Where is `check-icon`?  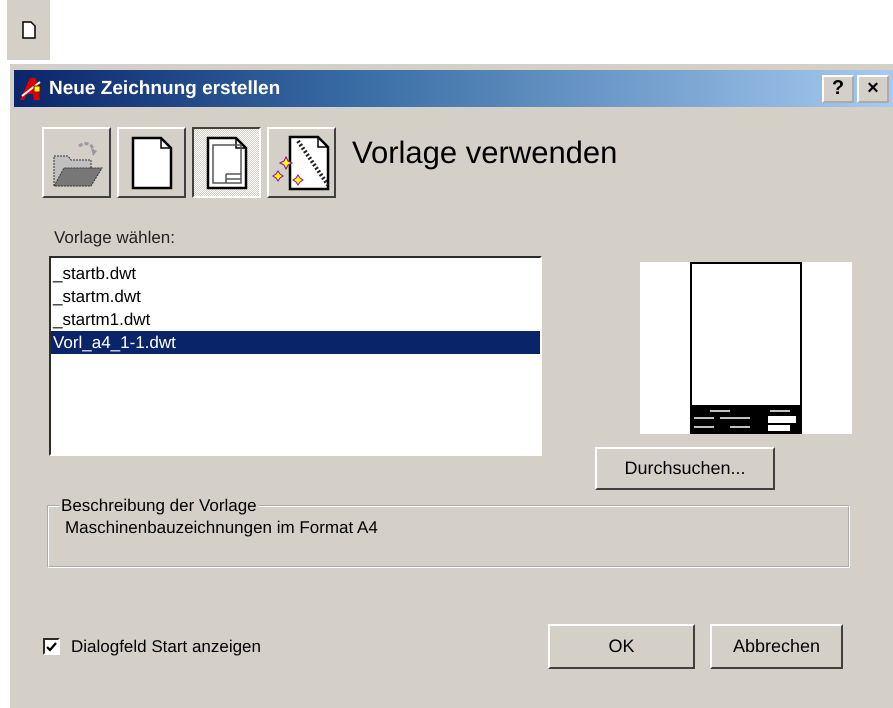 check-icon is located at coordinates (51, 647).